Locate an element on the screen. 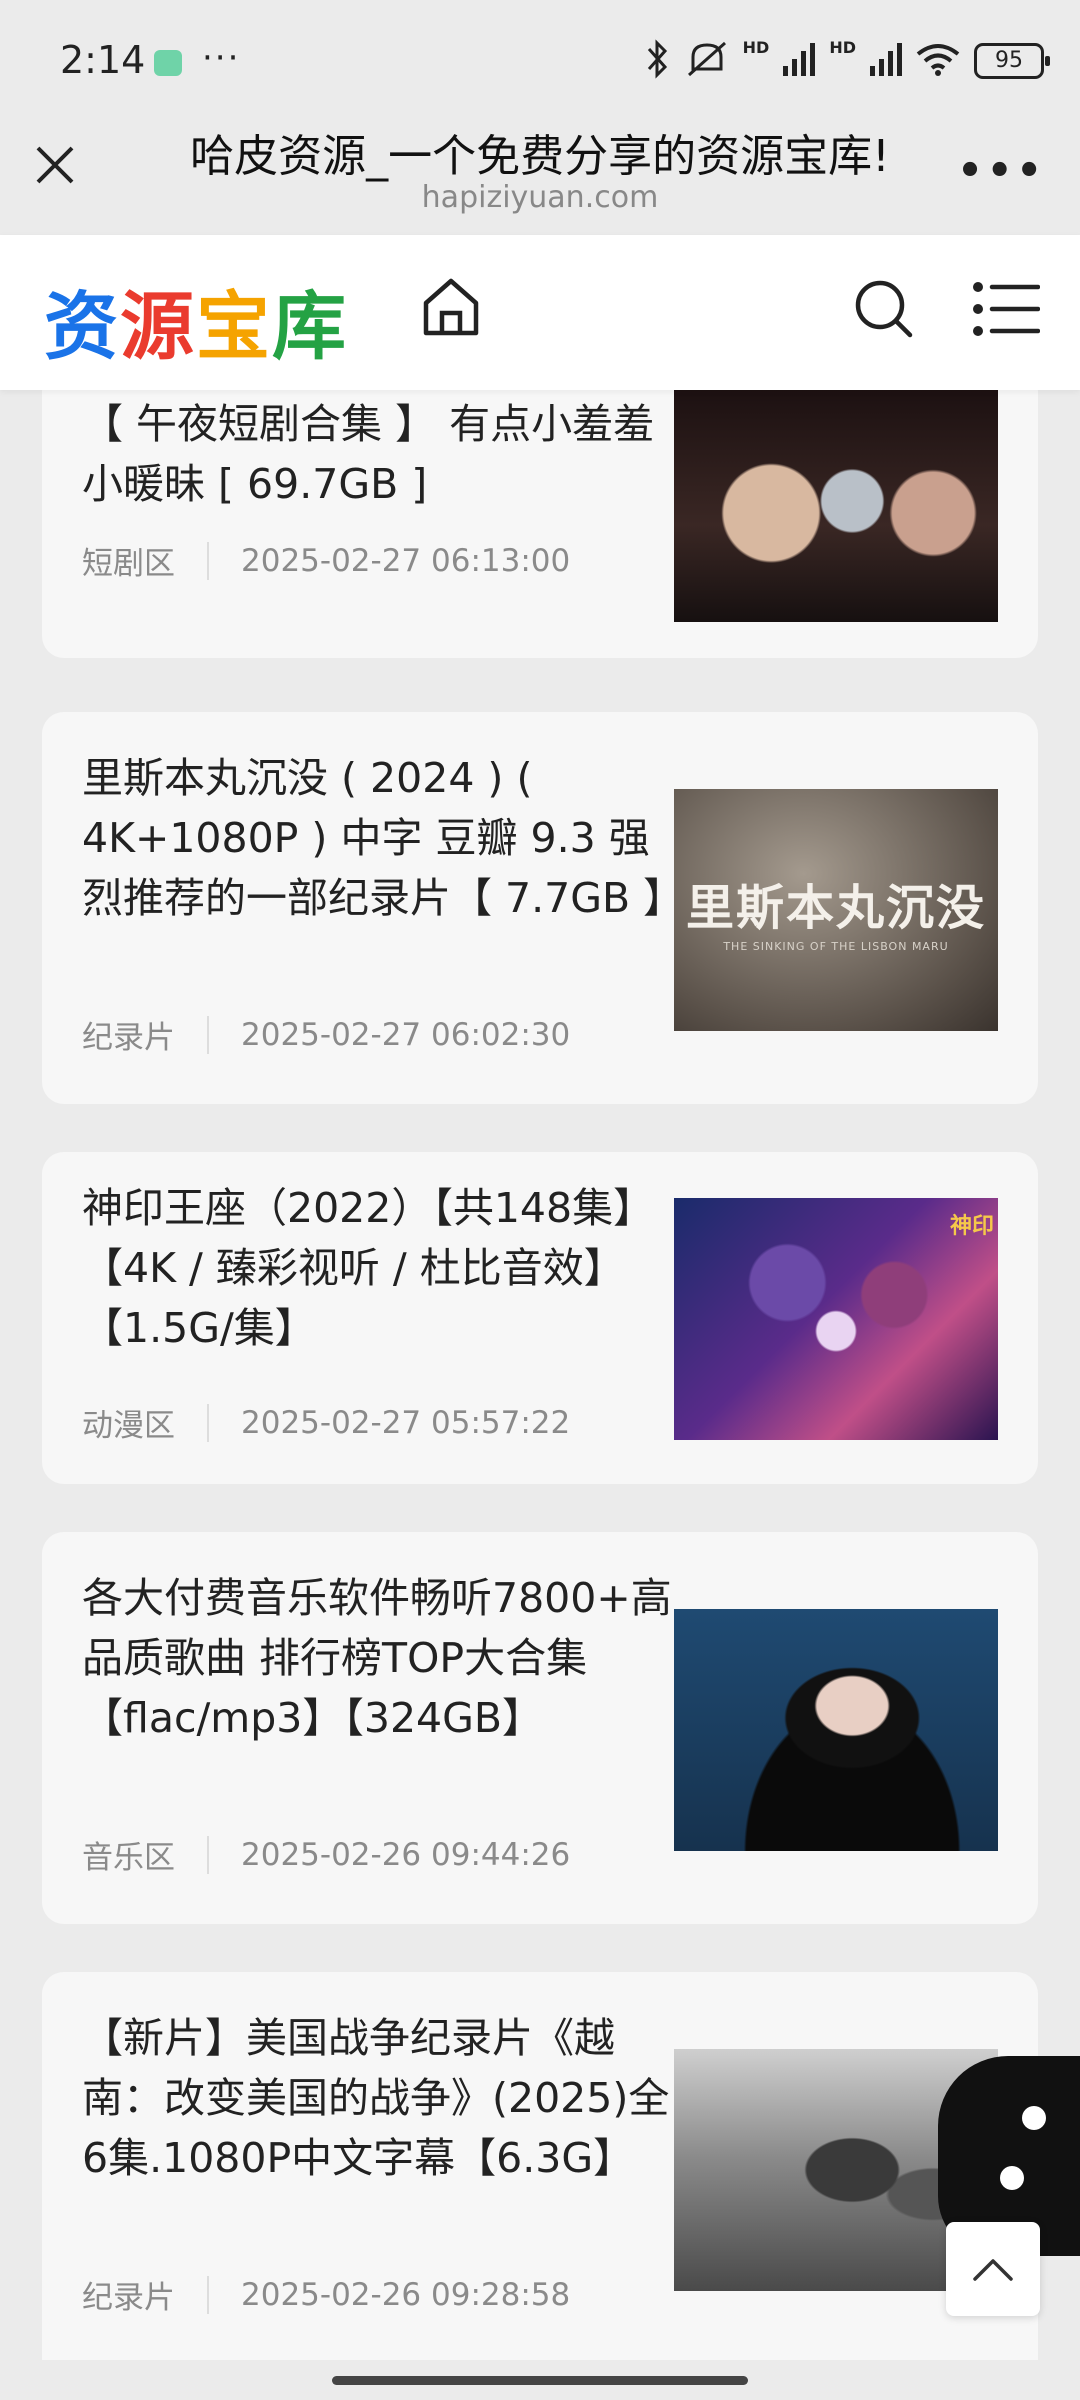  menu-button is located at coordinates (1006, 309).